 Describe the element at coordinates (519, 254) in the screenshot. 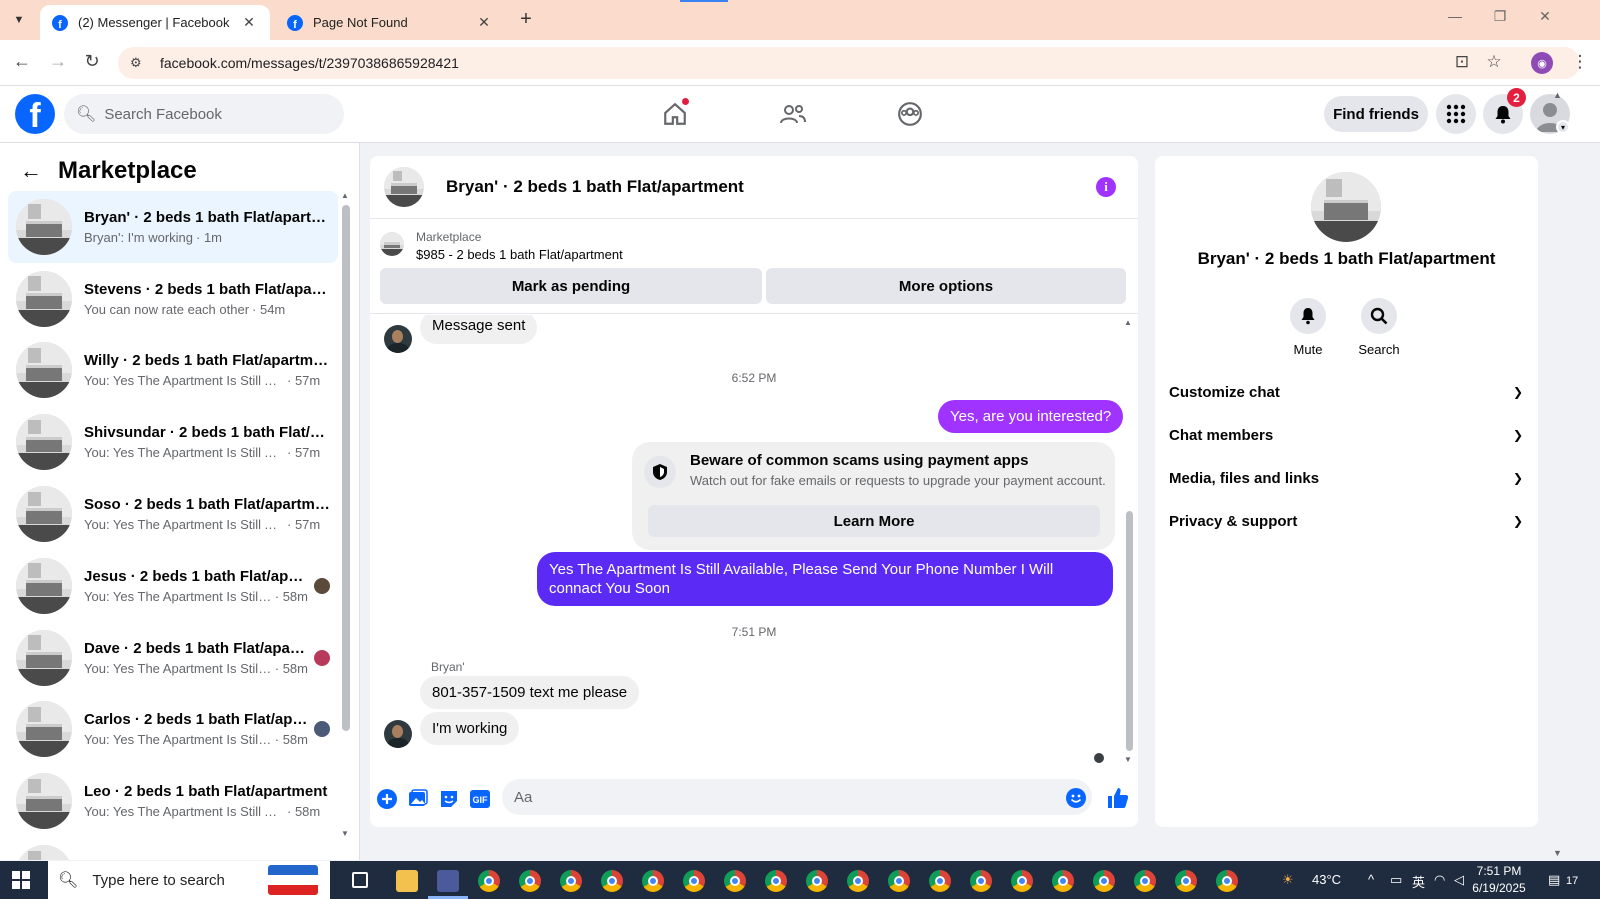

I see `listing-price-title: $985 - 2 beds 1 bath Flat/apartment` at that location.